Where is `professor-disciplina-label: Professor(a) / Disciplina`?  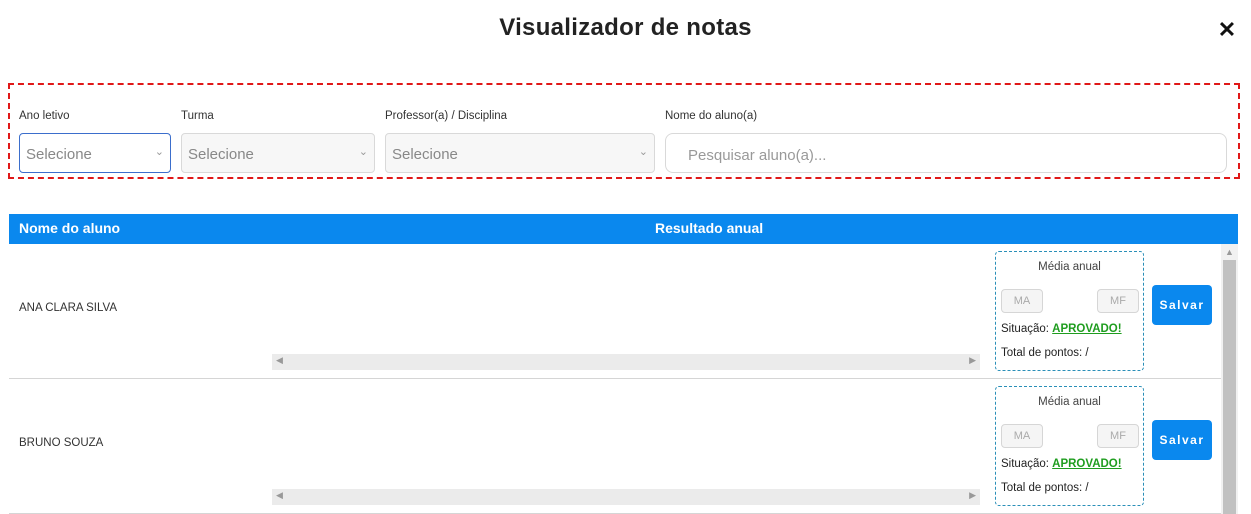
professor-disciplina-label: Professor(a) / Disciplina is located at coordinates (446, 116).